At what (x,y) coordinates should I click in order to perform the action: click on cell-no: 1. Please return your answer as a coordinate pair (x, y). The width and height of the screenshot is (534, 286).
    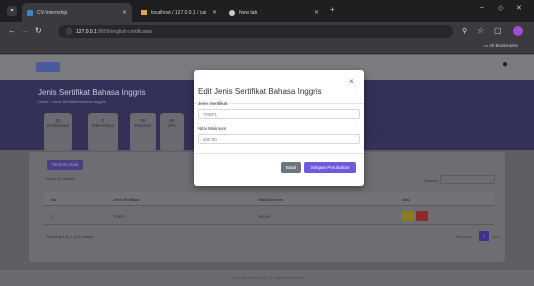
    Looking at the image, I should click on (52, 216).